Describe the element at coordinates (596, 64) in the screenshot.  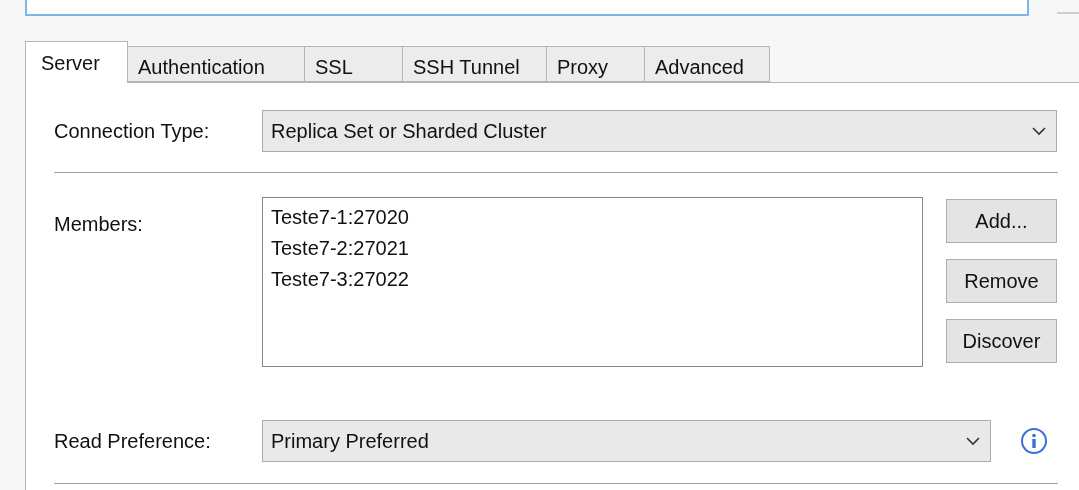
I see `tab: Proxy` at that location.